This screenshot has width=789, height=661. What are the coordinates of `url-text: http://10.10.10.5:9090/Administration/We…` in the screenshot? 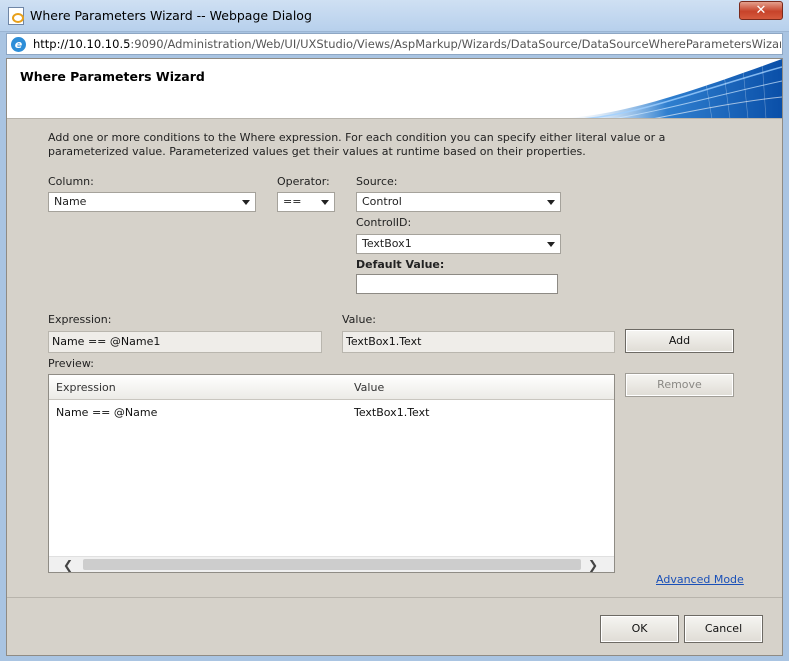 It's located at (407, 44).